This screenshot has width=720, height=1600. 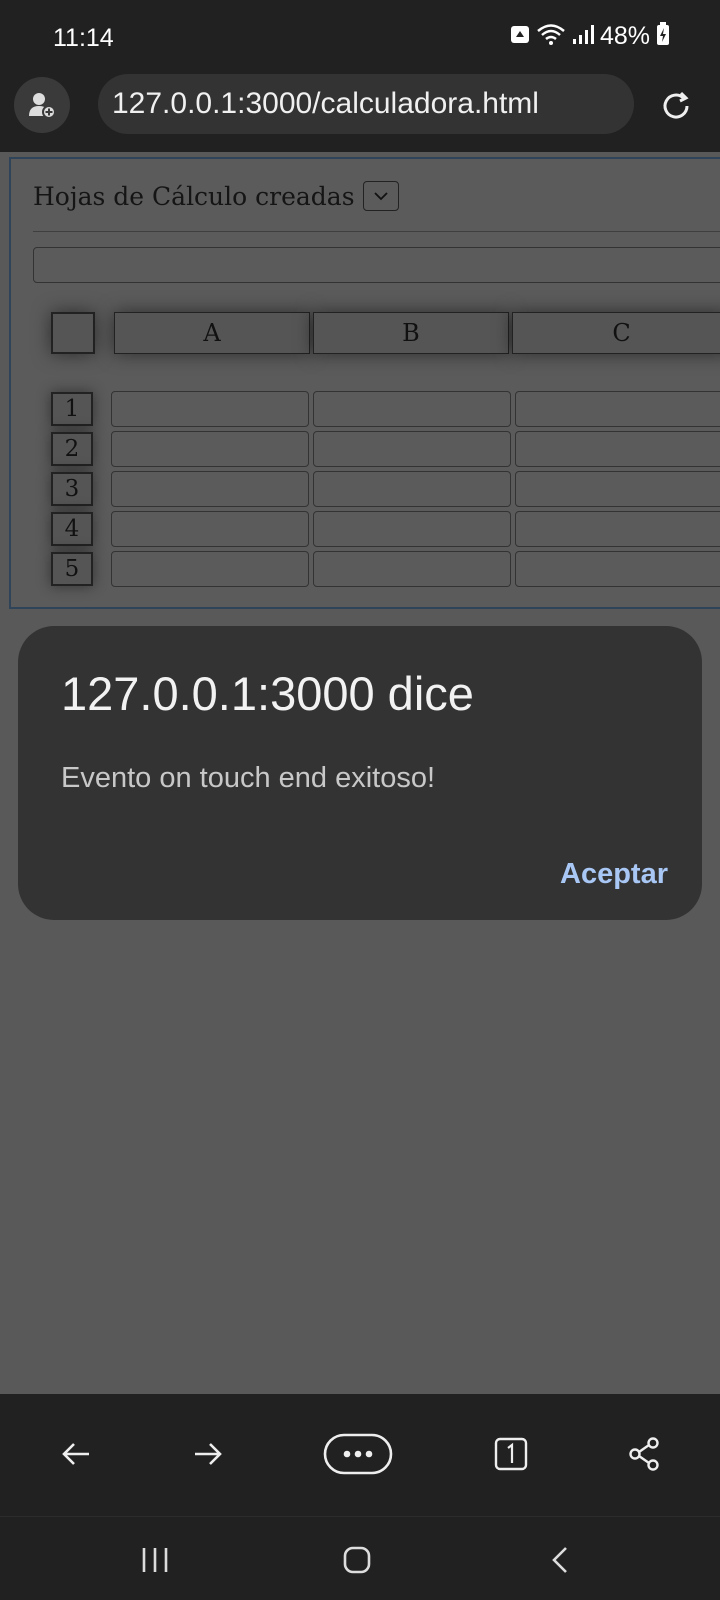 What do you see at coordinates (412, 529) in the screenshot?
I see `cell-b4` at bounding box center [412, 529].